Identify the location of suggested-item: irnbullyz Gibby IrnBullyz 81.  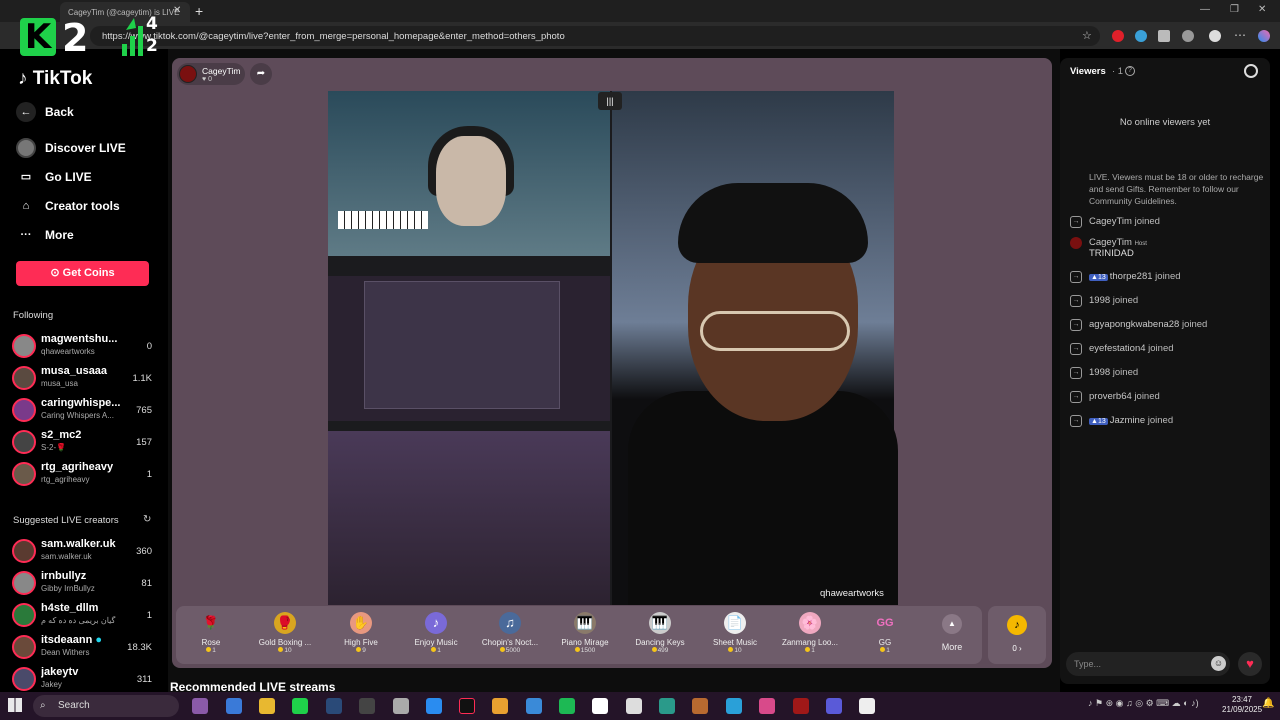
(84, 584).